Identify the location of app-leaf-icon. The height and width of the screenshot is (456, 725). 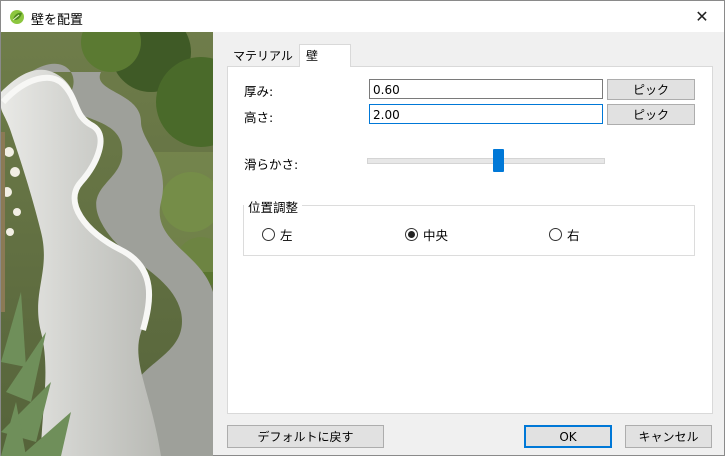
(17, 17).